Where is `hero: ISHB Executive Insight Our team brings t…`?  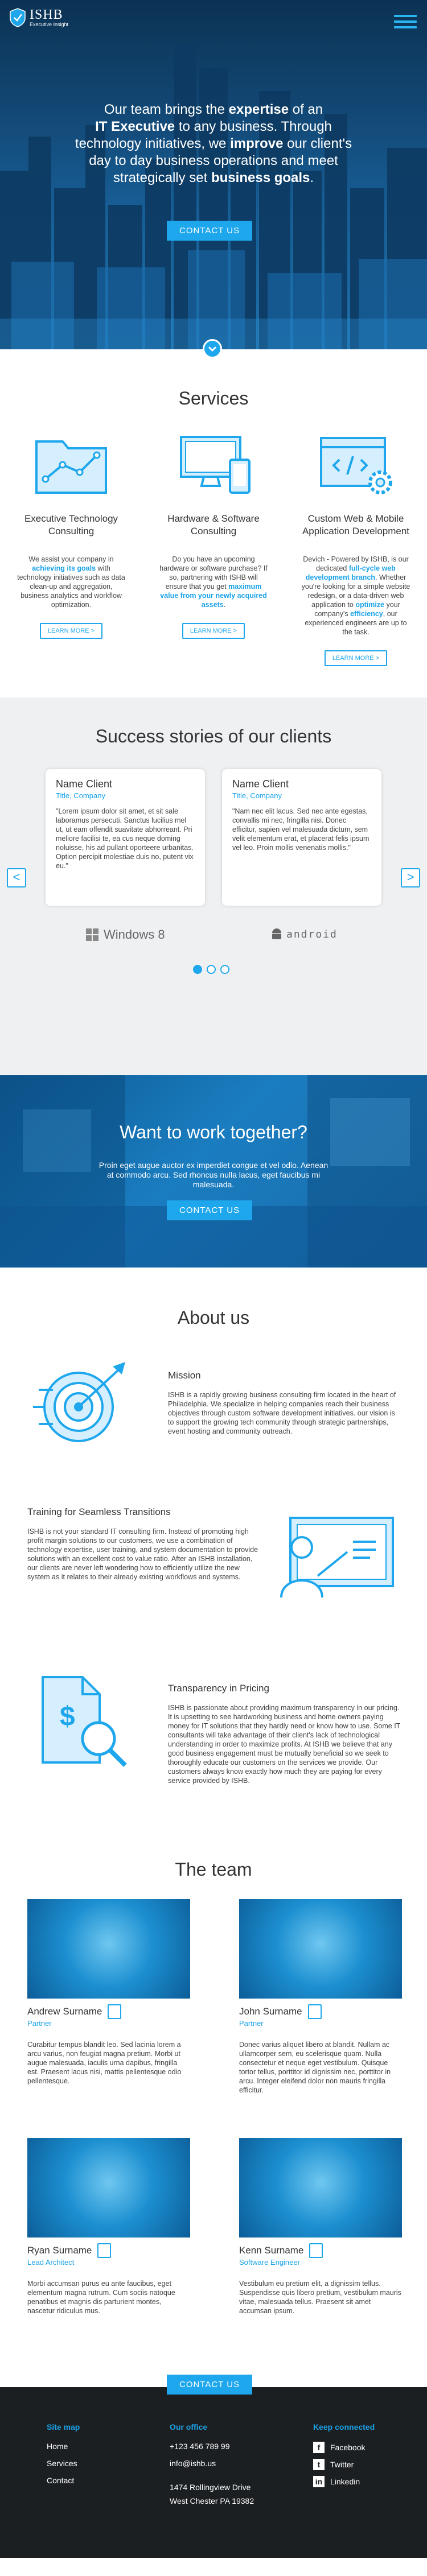
hero: ISHB Executive Insight Our team brings t… is located at coordinates (213, 175).